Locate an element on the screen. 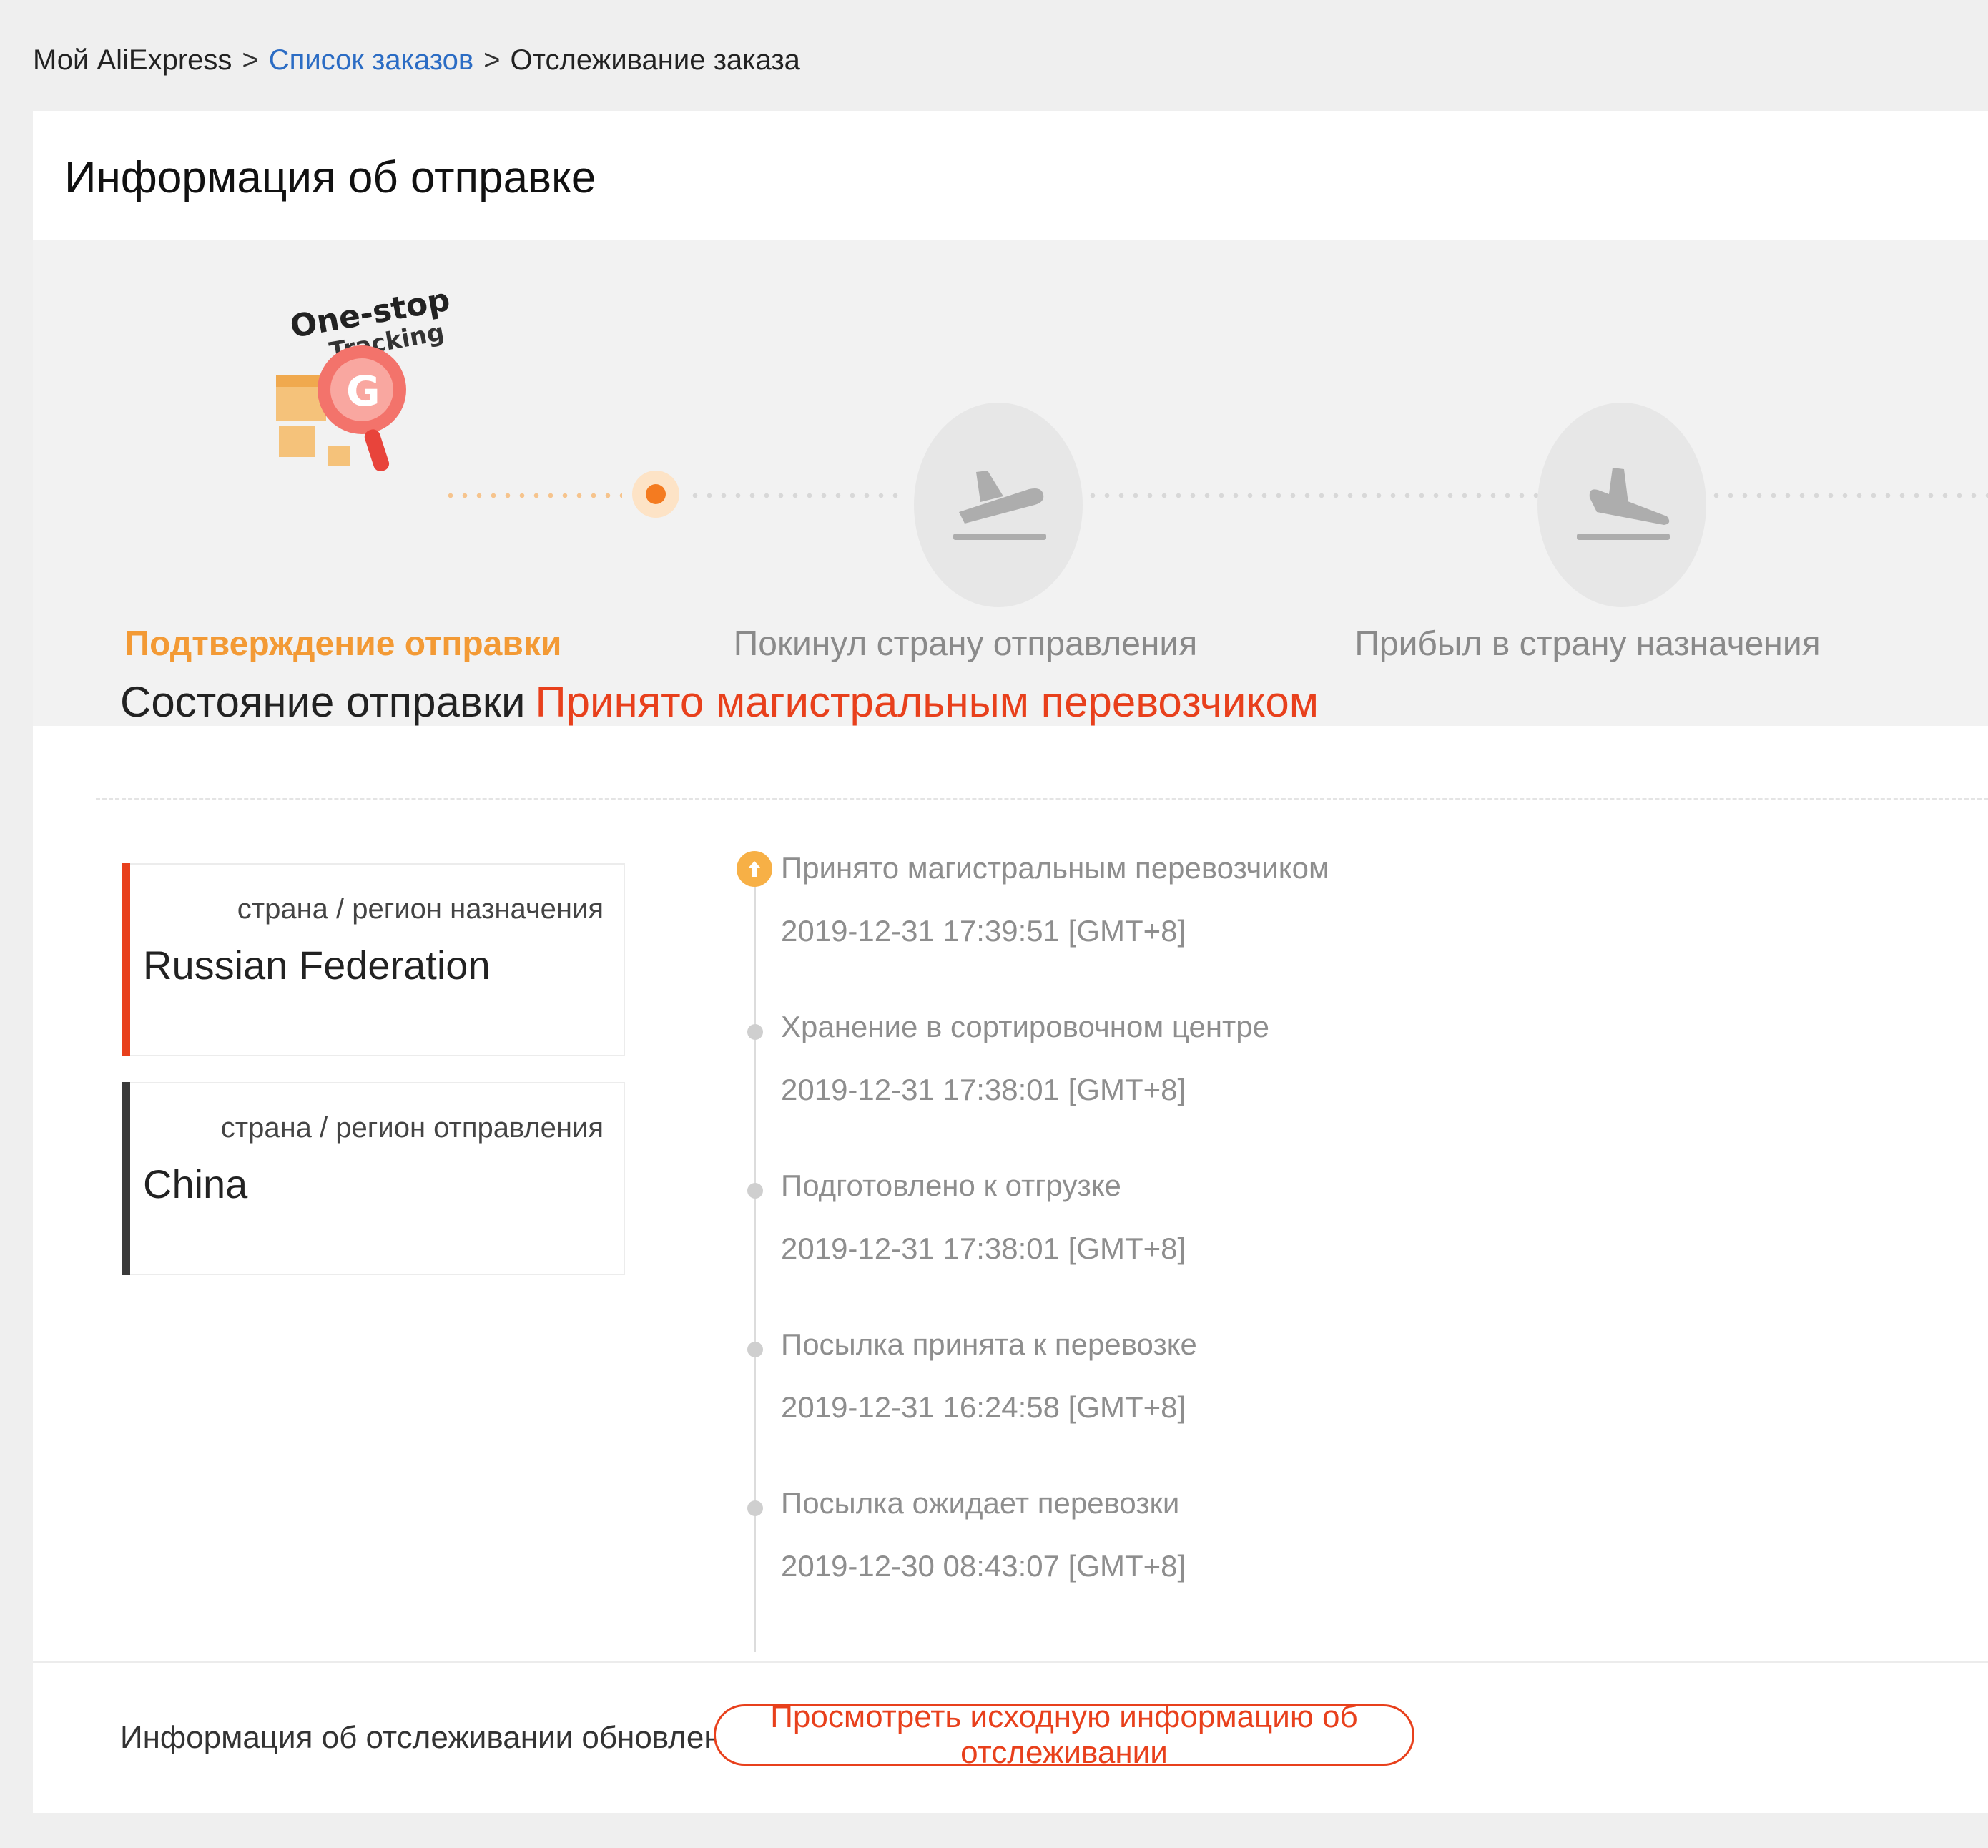 Image resolution: width=1988 pixels, height=1848 pixels. step-label-arrived: Прибыл в страну назначения is located at coordinates (1587, 644).